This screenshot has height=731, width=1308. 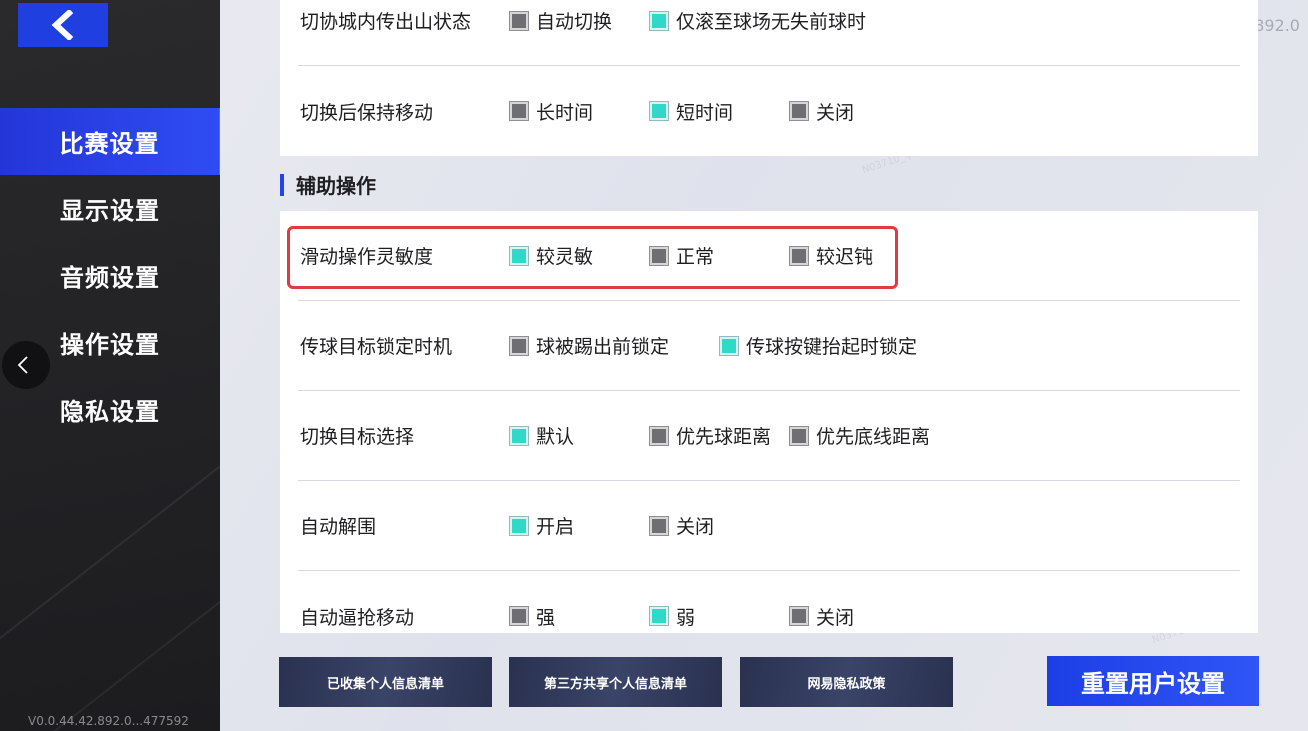 I want to click on option-auto-switch: 自动切换, so click(x=561, y=20).